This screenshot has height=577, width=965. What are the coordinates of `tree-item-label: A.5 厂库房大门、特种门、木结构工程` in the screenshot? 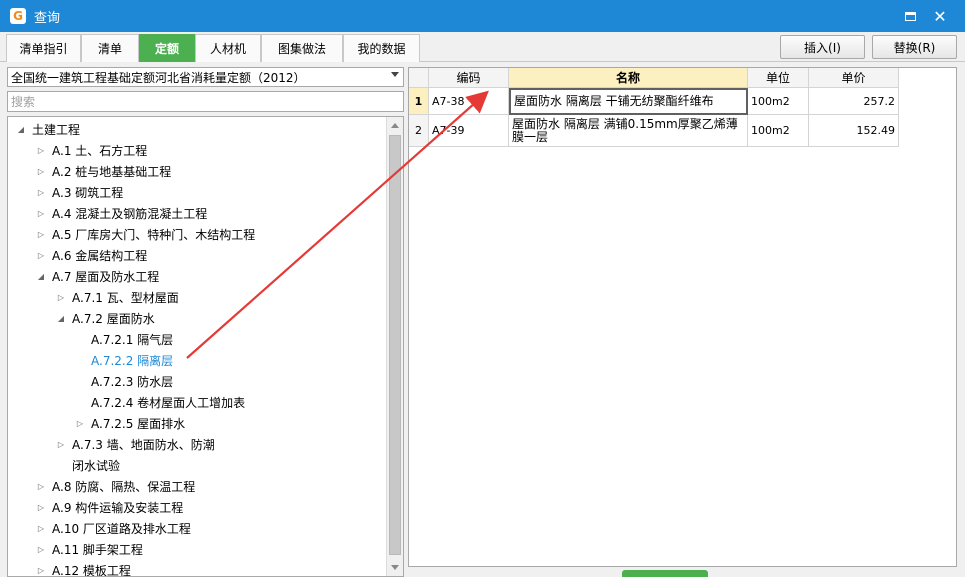 It's located at (154, 235).